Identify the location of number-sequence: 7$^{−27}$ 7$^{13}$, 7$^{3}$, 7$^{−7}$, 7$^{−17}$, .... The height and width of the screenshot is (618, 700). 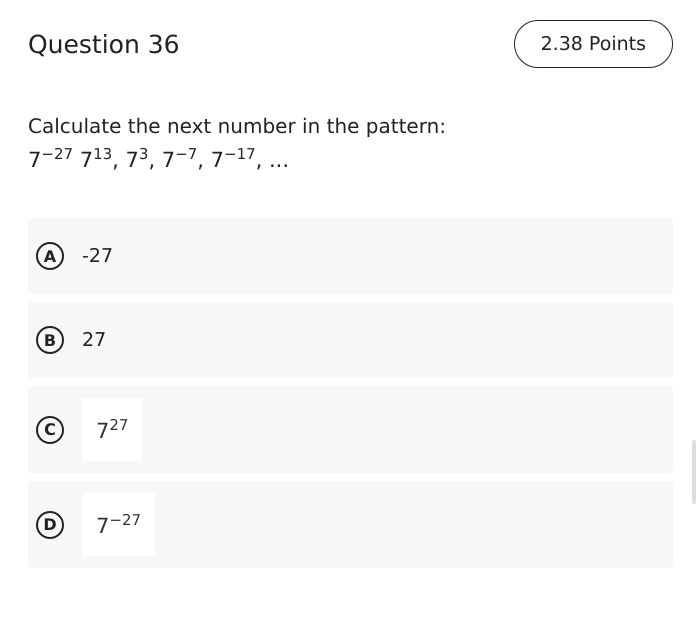
(159, 159).